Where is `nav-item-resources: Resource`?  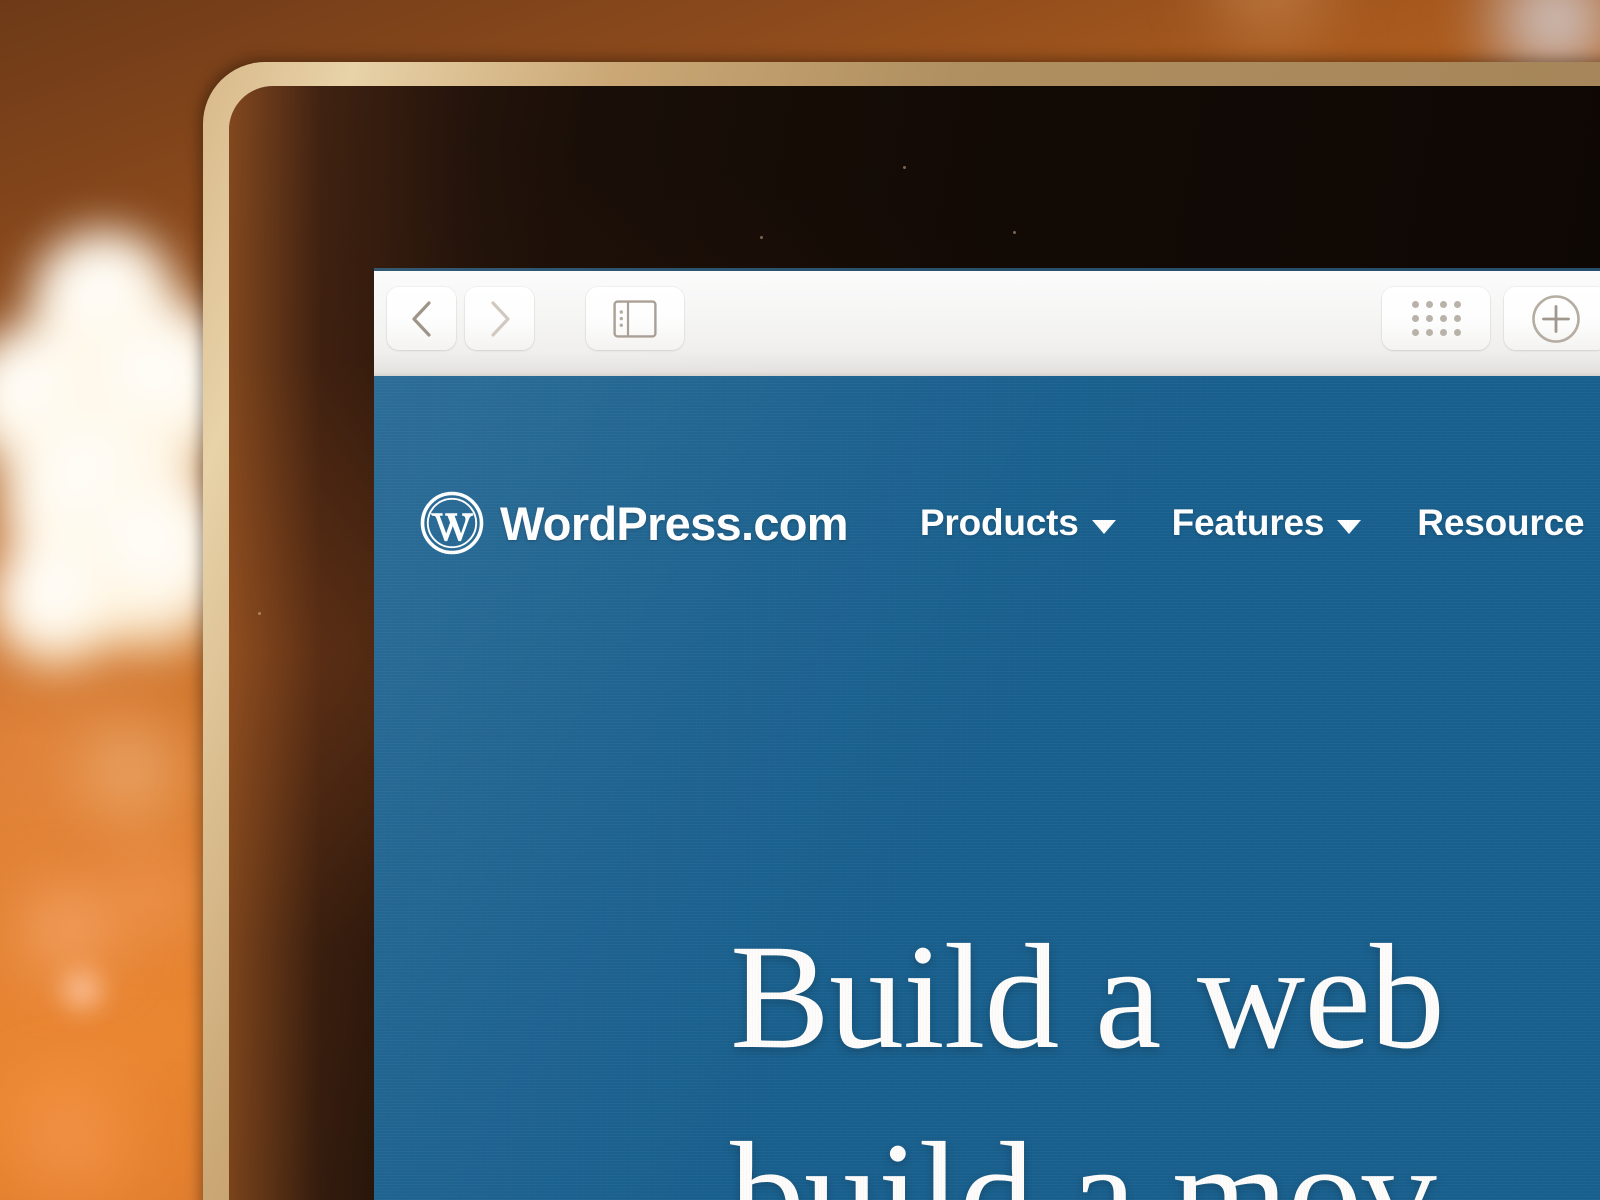 nav-item-resources: Resource is located at coordinates (1500, 523).